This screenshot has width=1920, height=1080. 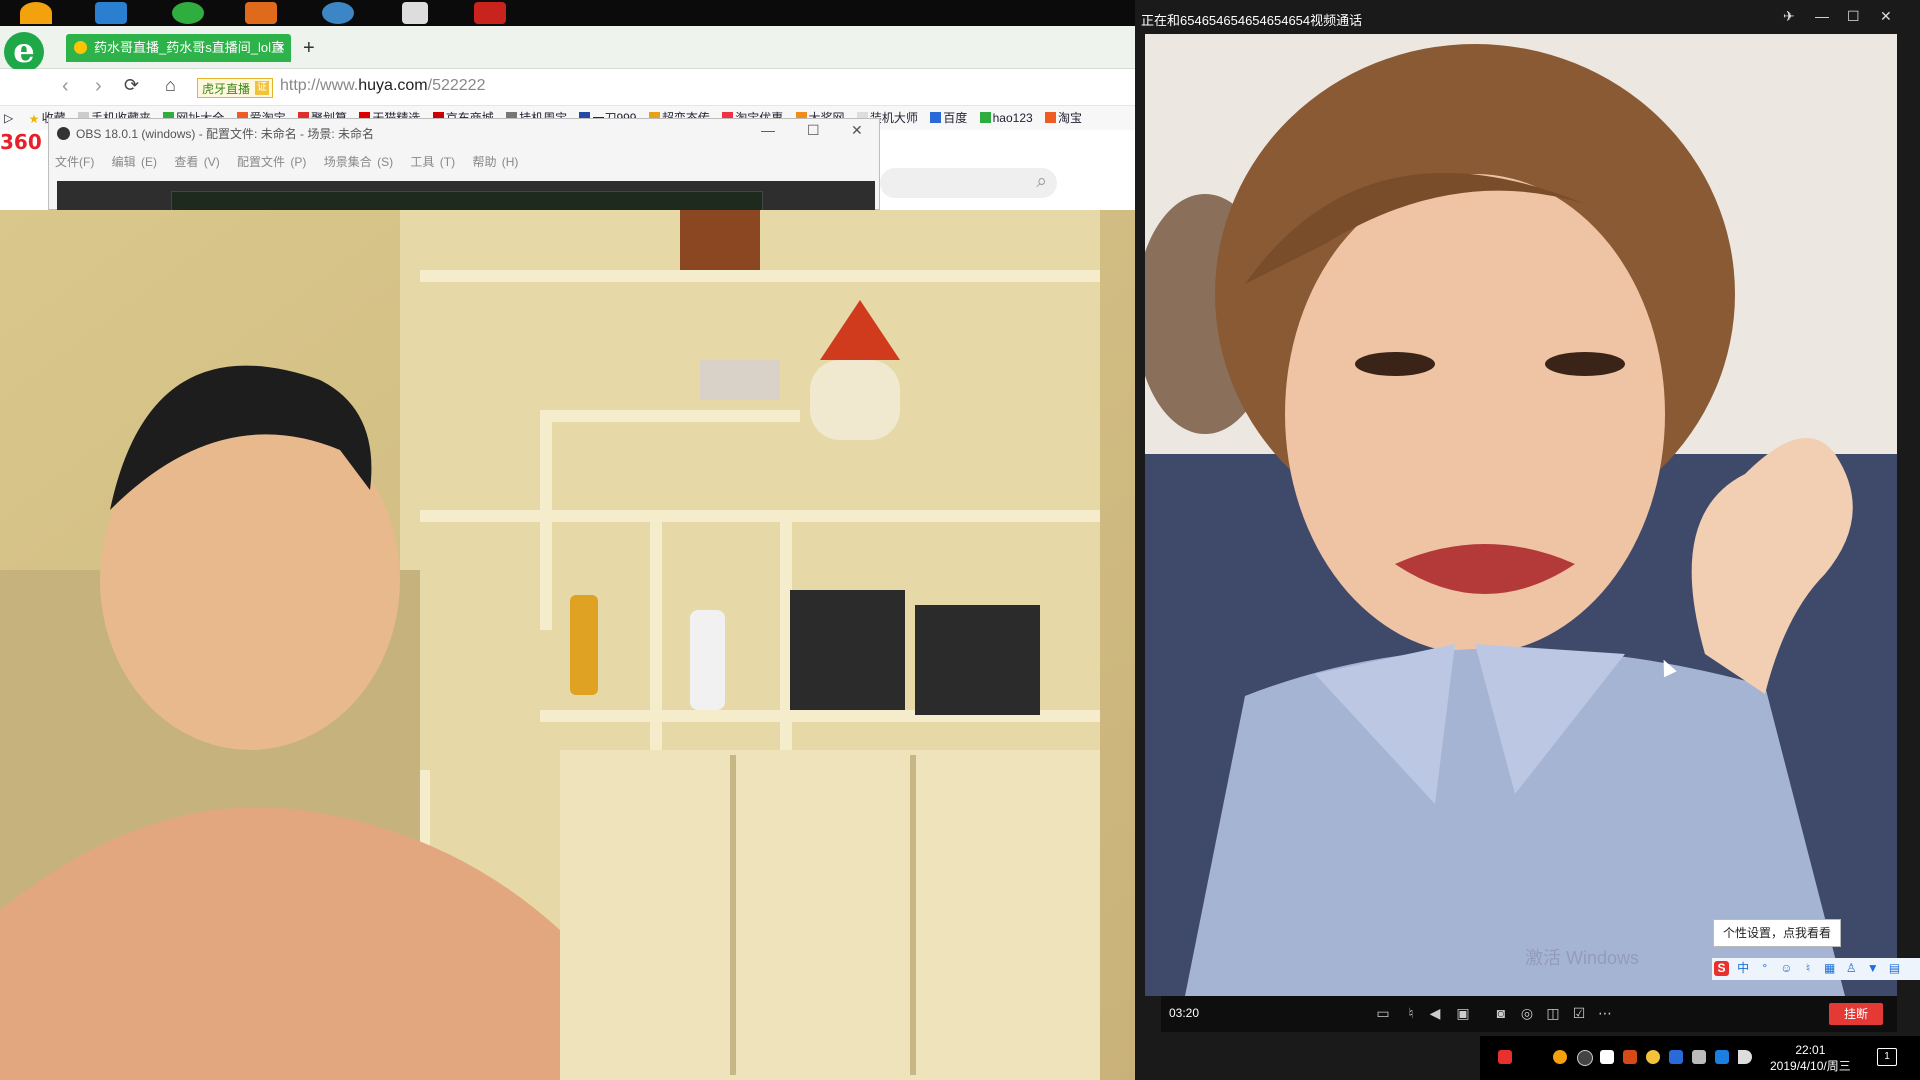 What do you see at coordinates (261, 13) in the screenshot?
I see `sogou-icon` at bounding box center [261, 13].